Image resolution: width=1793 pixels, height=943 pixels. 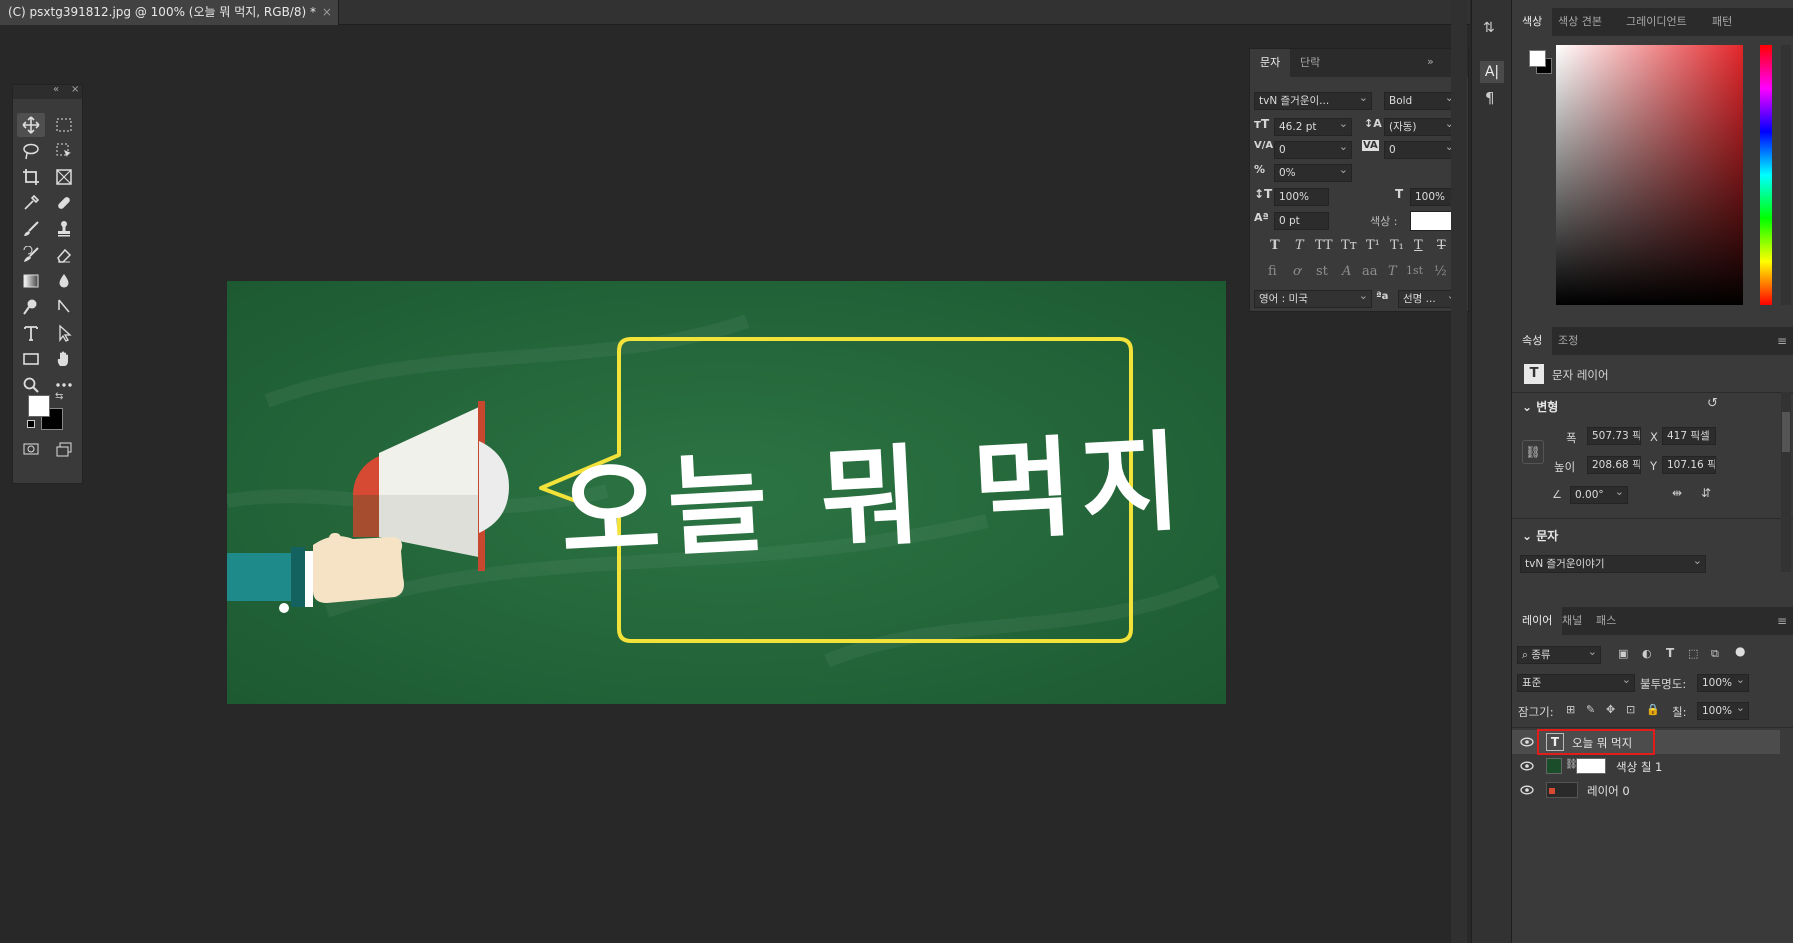 I want to click on history-panel-icon: ⇅, so click(x=1493, y=30).